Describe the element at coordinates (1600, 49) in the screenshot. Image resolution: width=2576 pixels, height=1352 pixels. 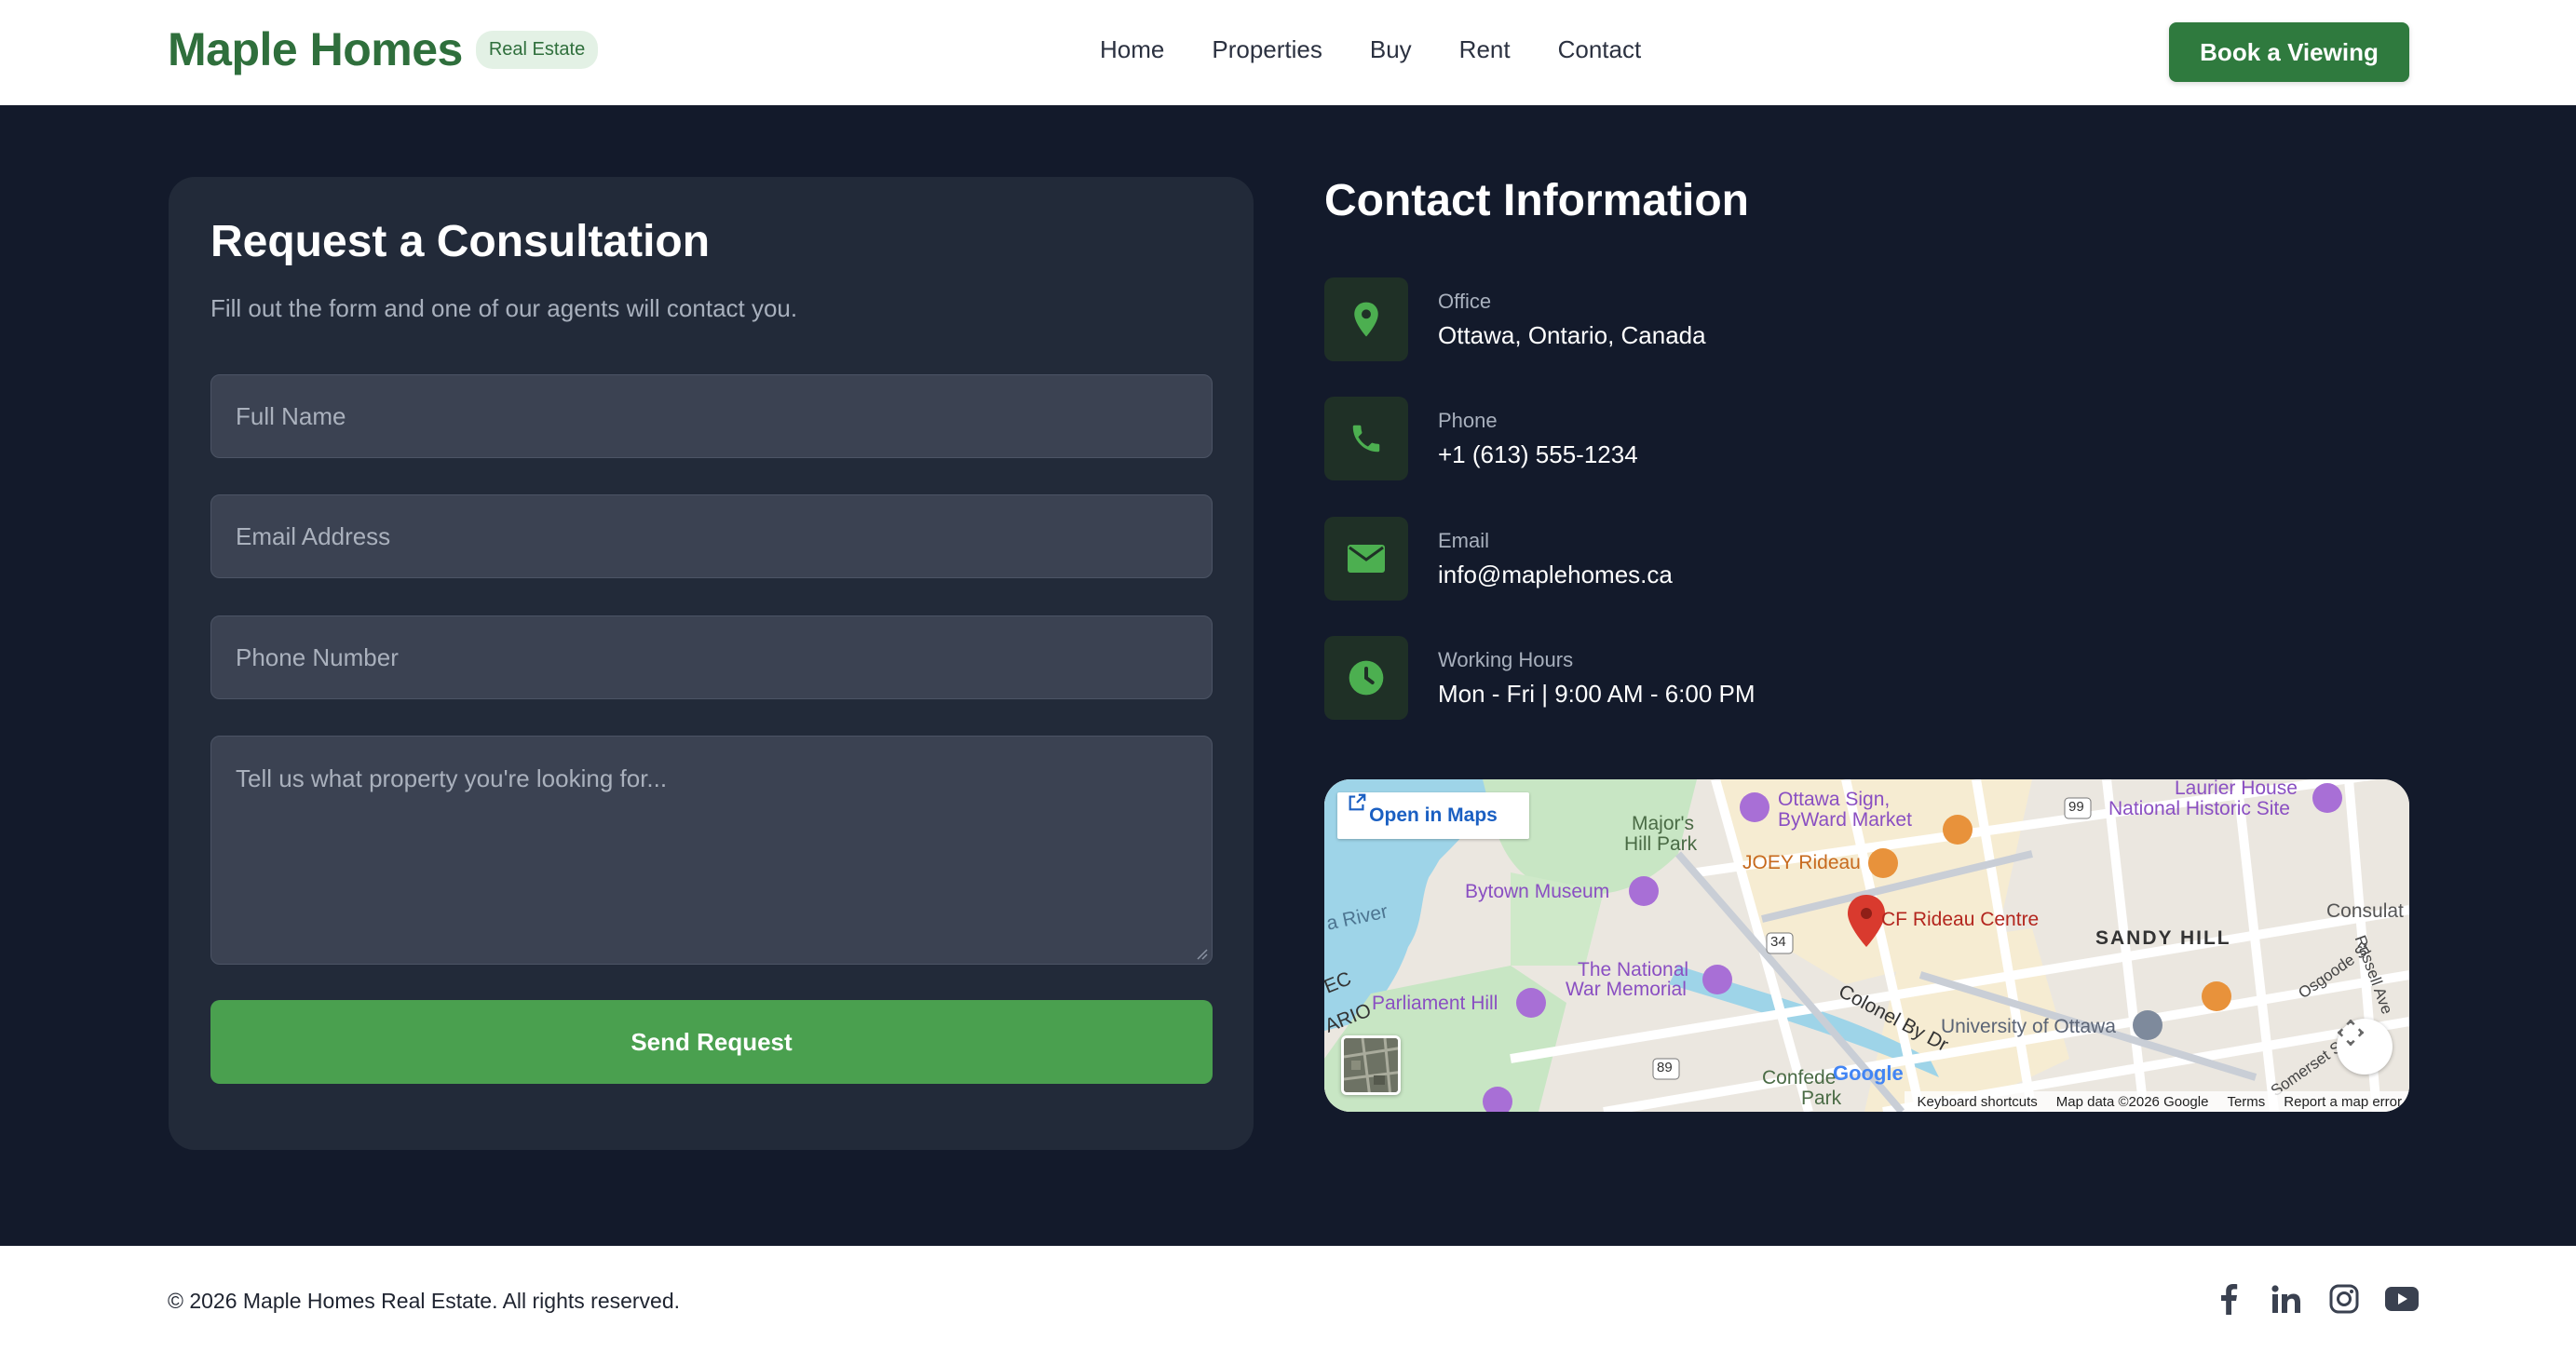
I see `nav-contact: Contact` at that location.